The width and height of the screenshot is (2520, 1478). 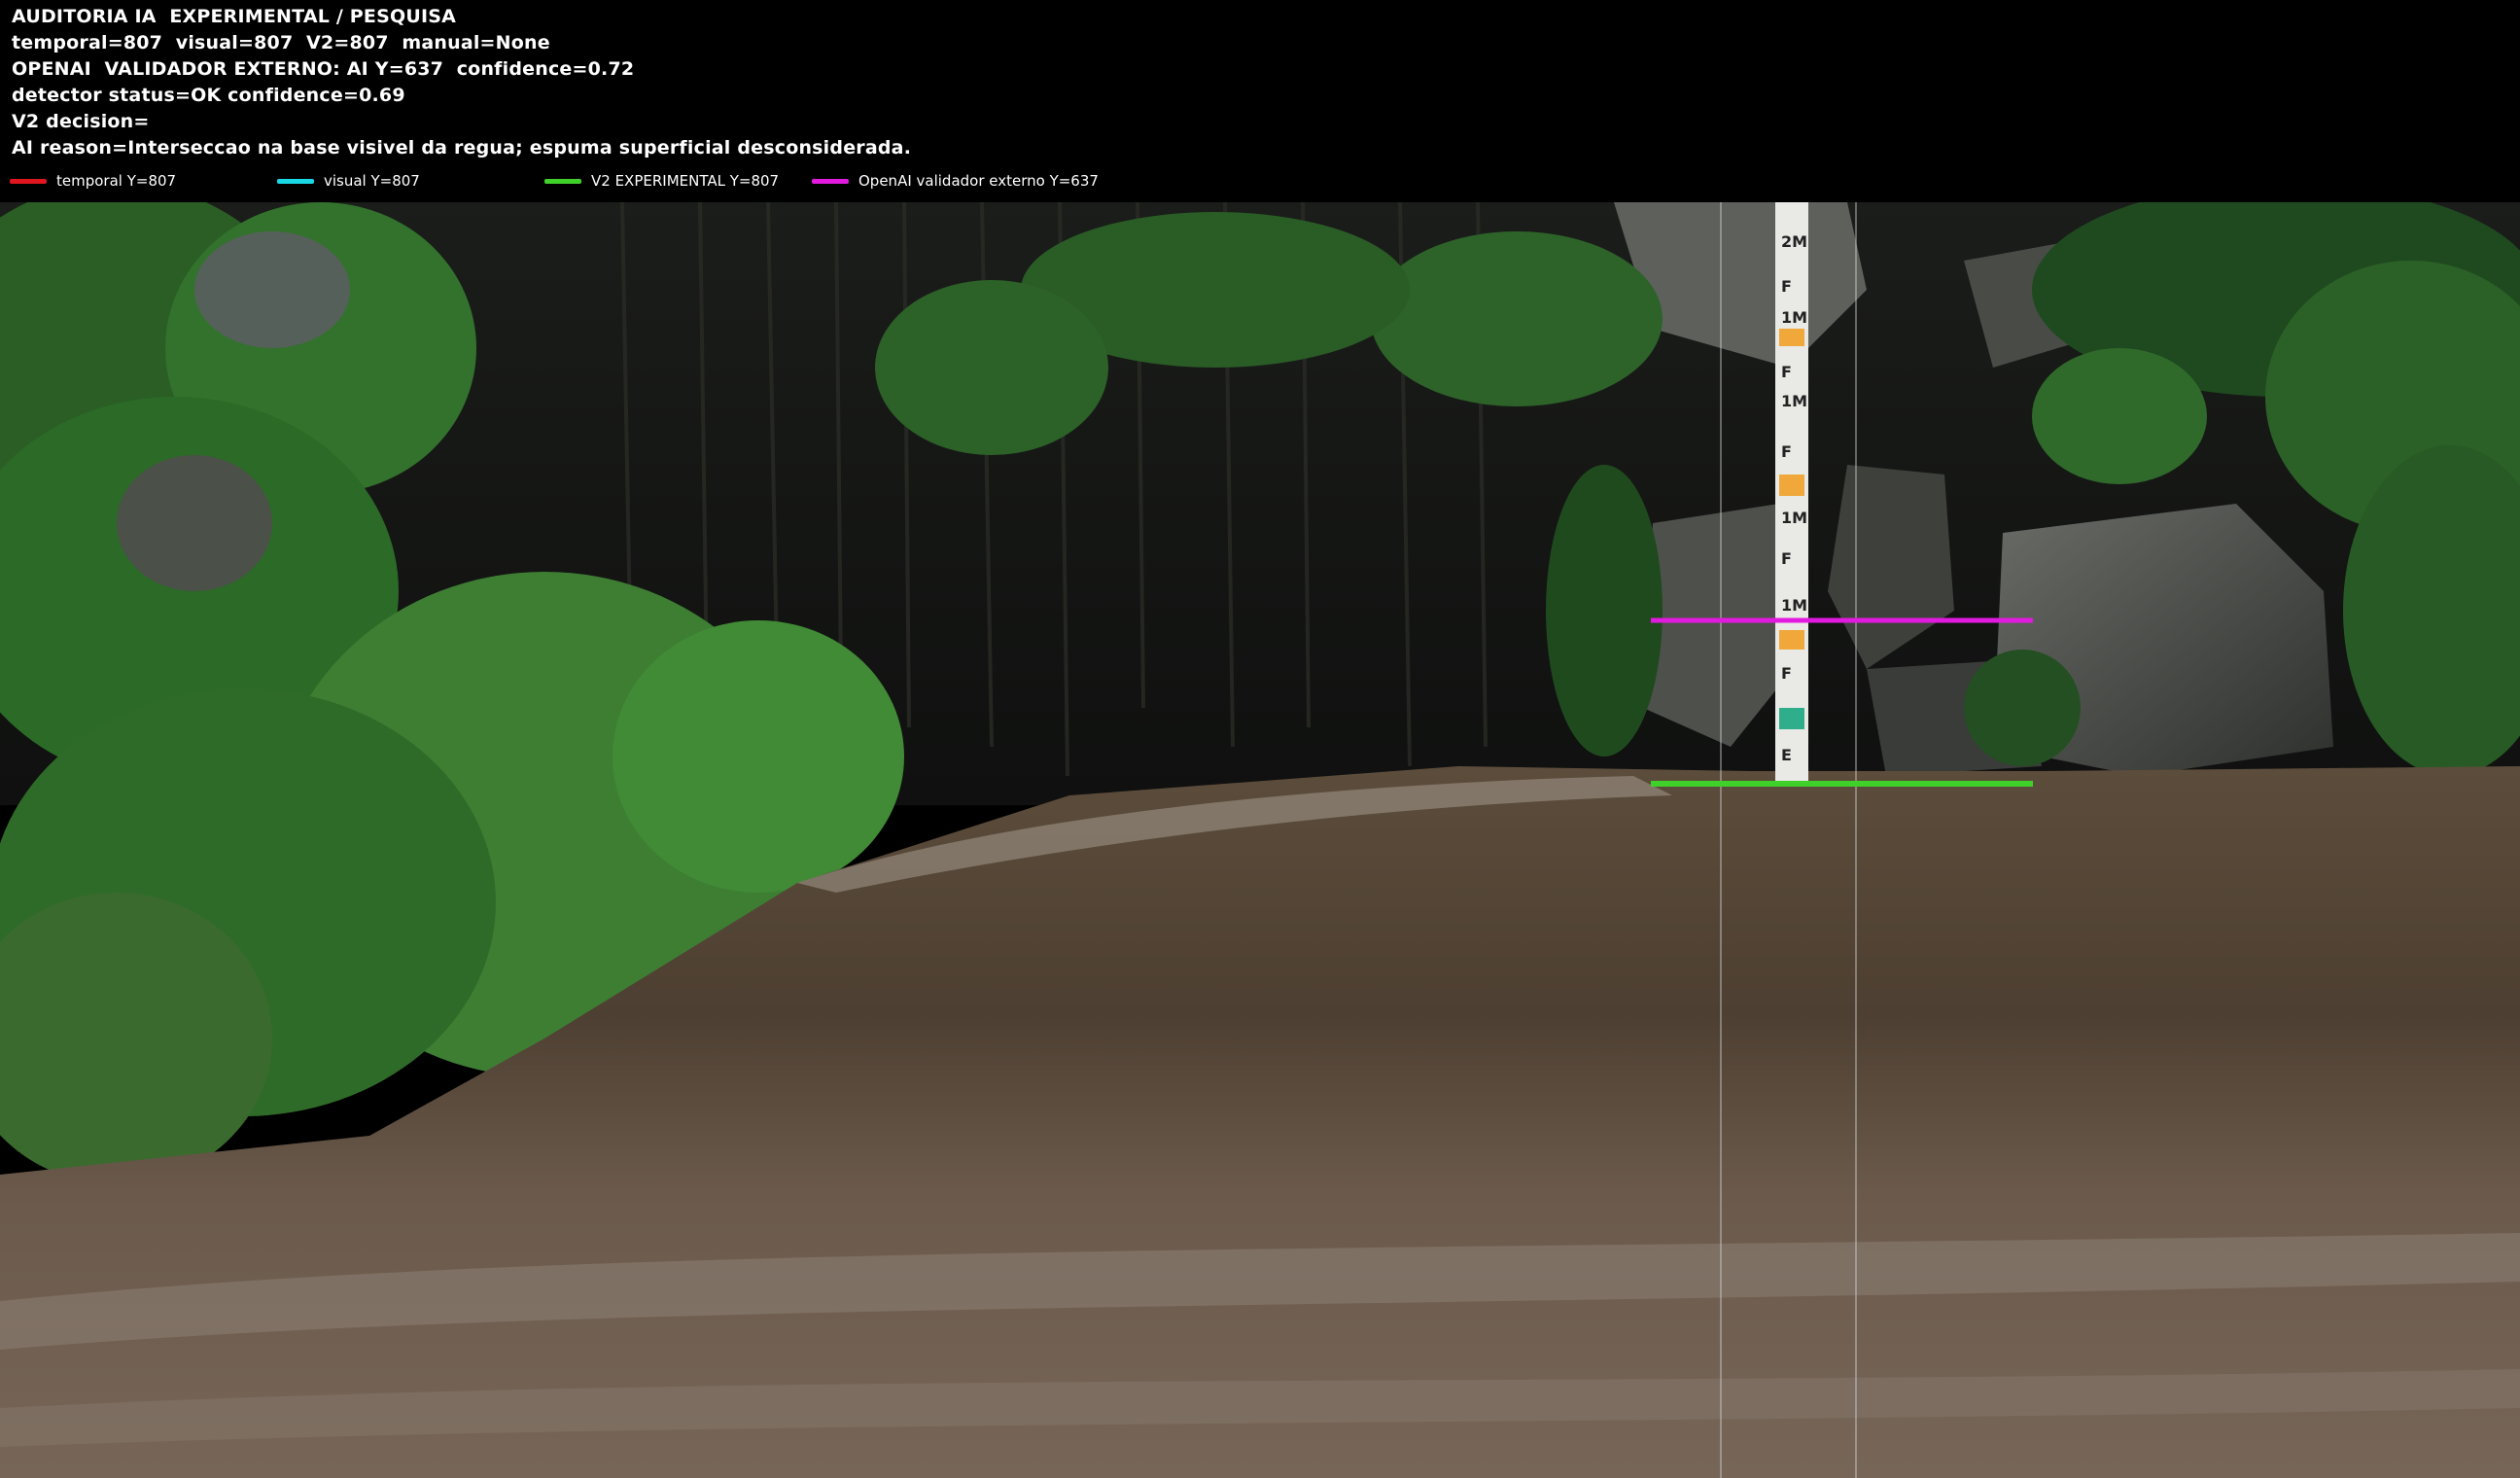 I want to click on header-detector-line: detector status=OK confidence=0.69, so click(x=208, y=95).